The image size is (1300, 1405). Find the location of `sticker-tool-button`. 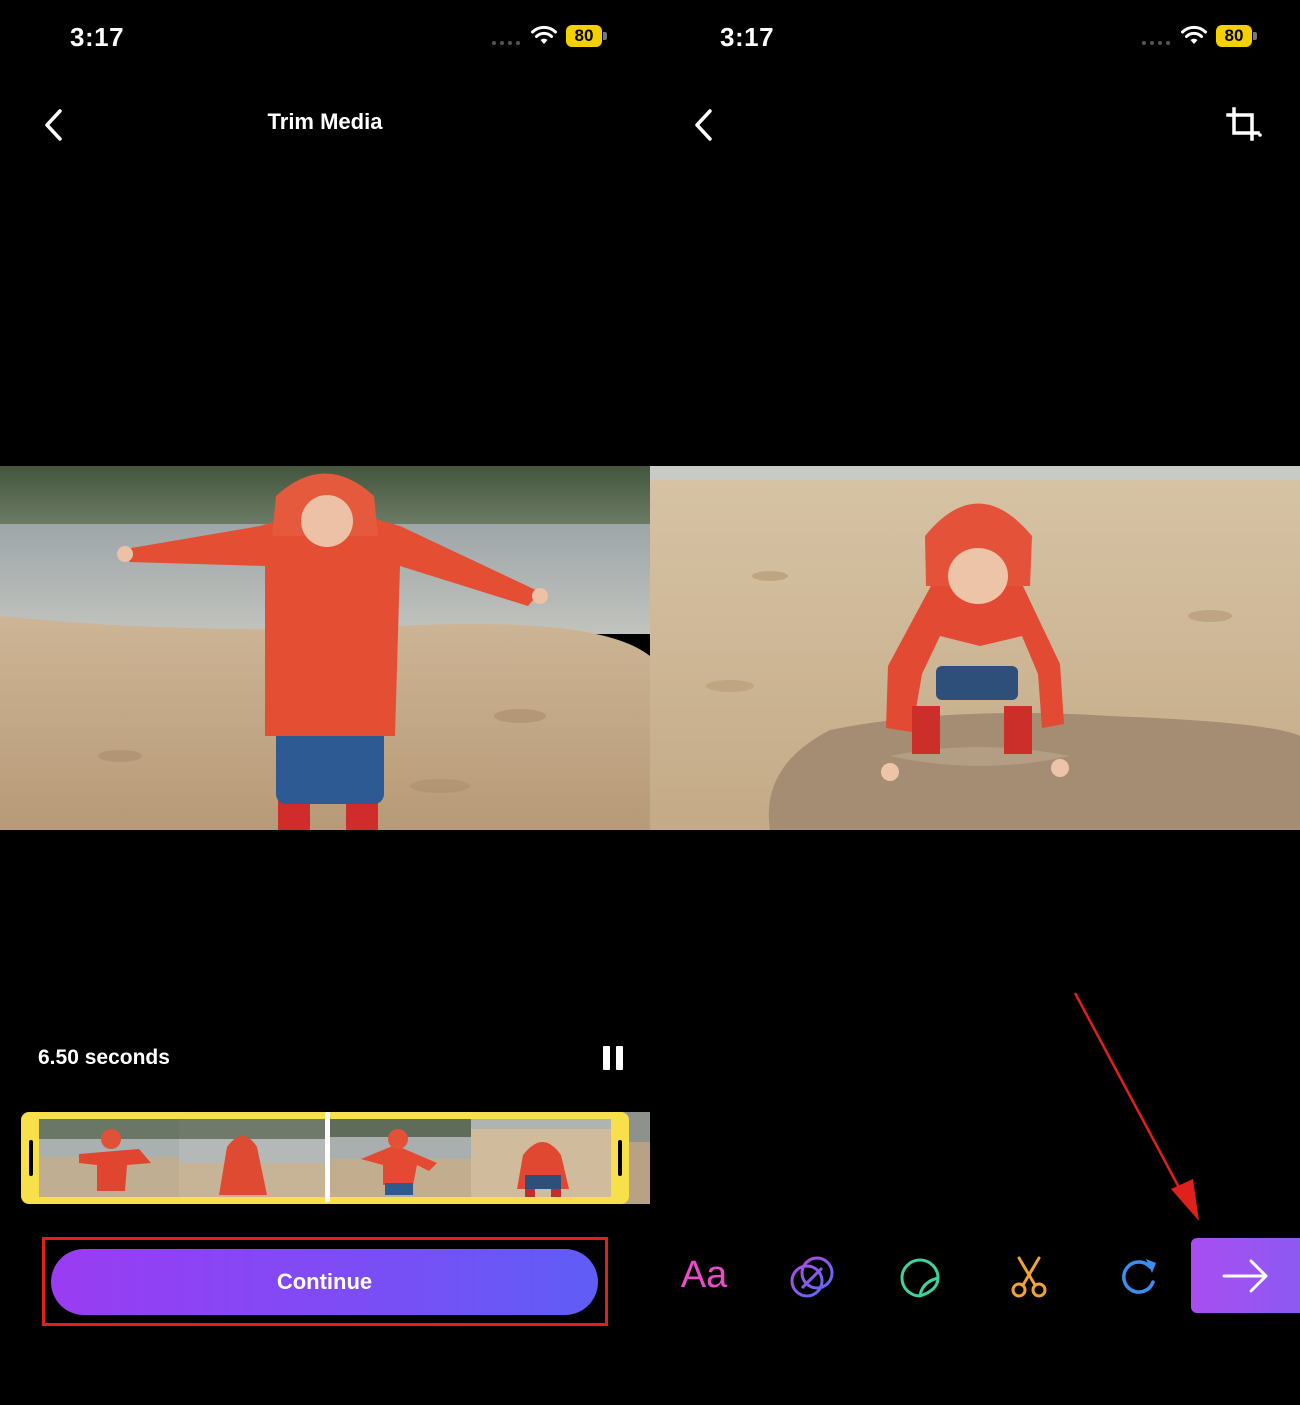

sticker-tool-button is located at coordinates (920, 1278).